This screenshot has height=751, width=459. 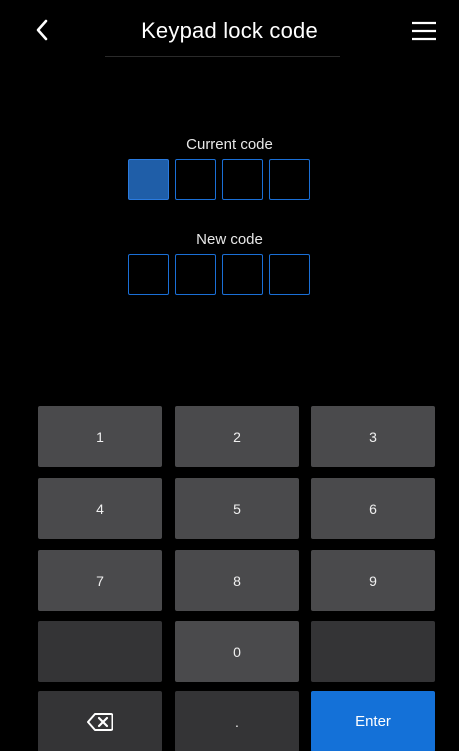 I want to click on menu-button, so click(x=424, y=31).